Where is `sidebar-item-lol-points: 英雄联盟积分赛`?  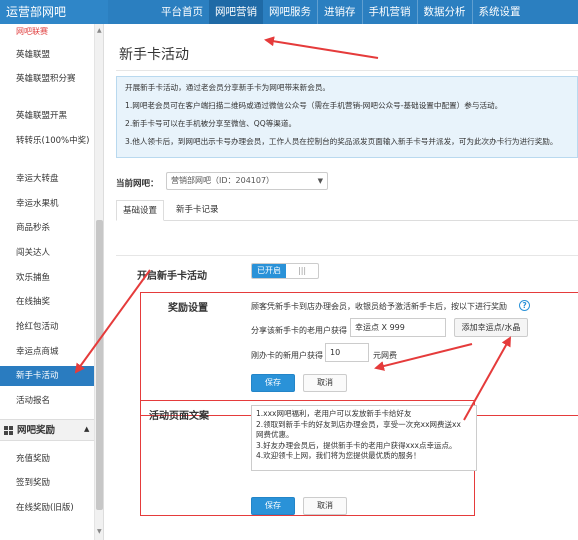
sidebar-item-lol-points: 英雄联盟积分赛 is located at coordinates (47, 79).